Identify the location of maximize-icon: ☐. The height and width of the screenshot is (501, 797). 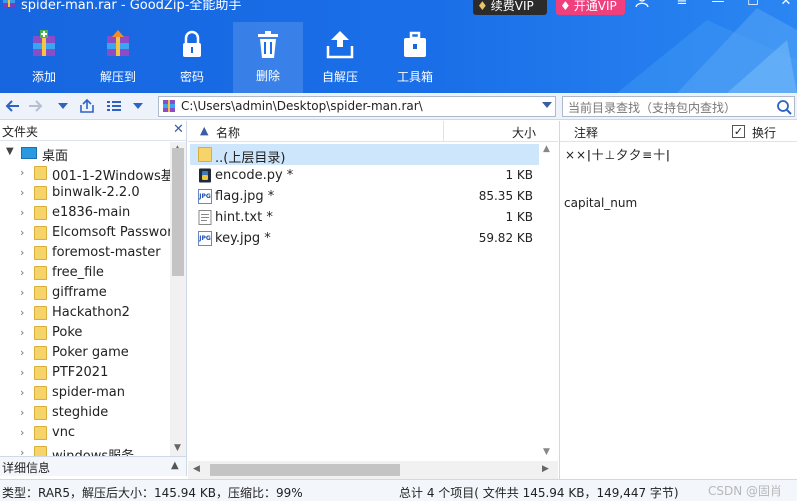
(753, 4).